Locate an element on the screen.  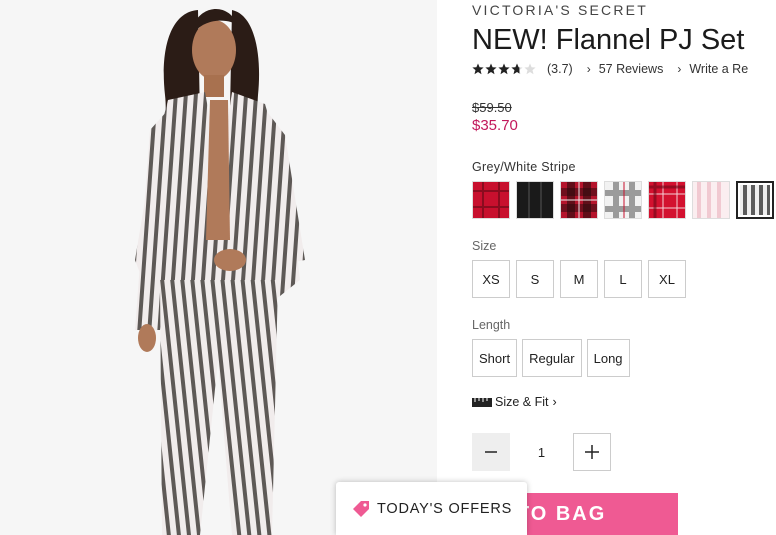
todays-offers-button: TODAY'S OFFERS is located at coordinates (431, 508).